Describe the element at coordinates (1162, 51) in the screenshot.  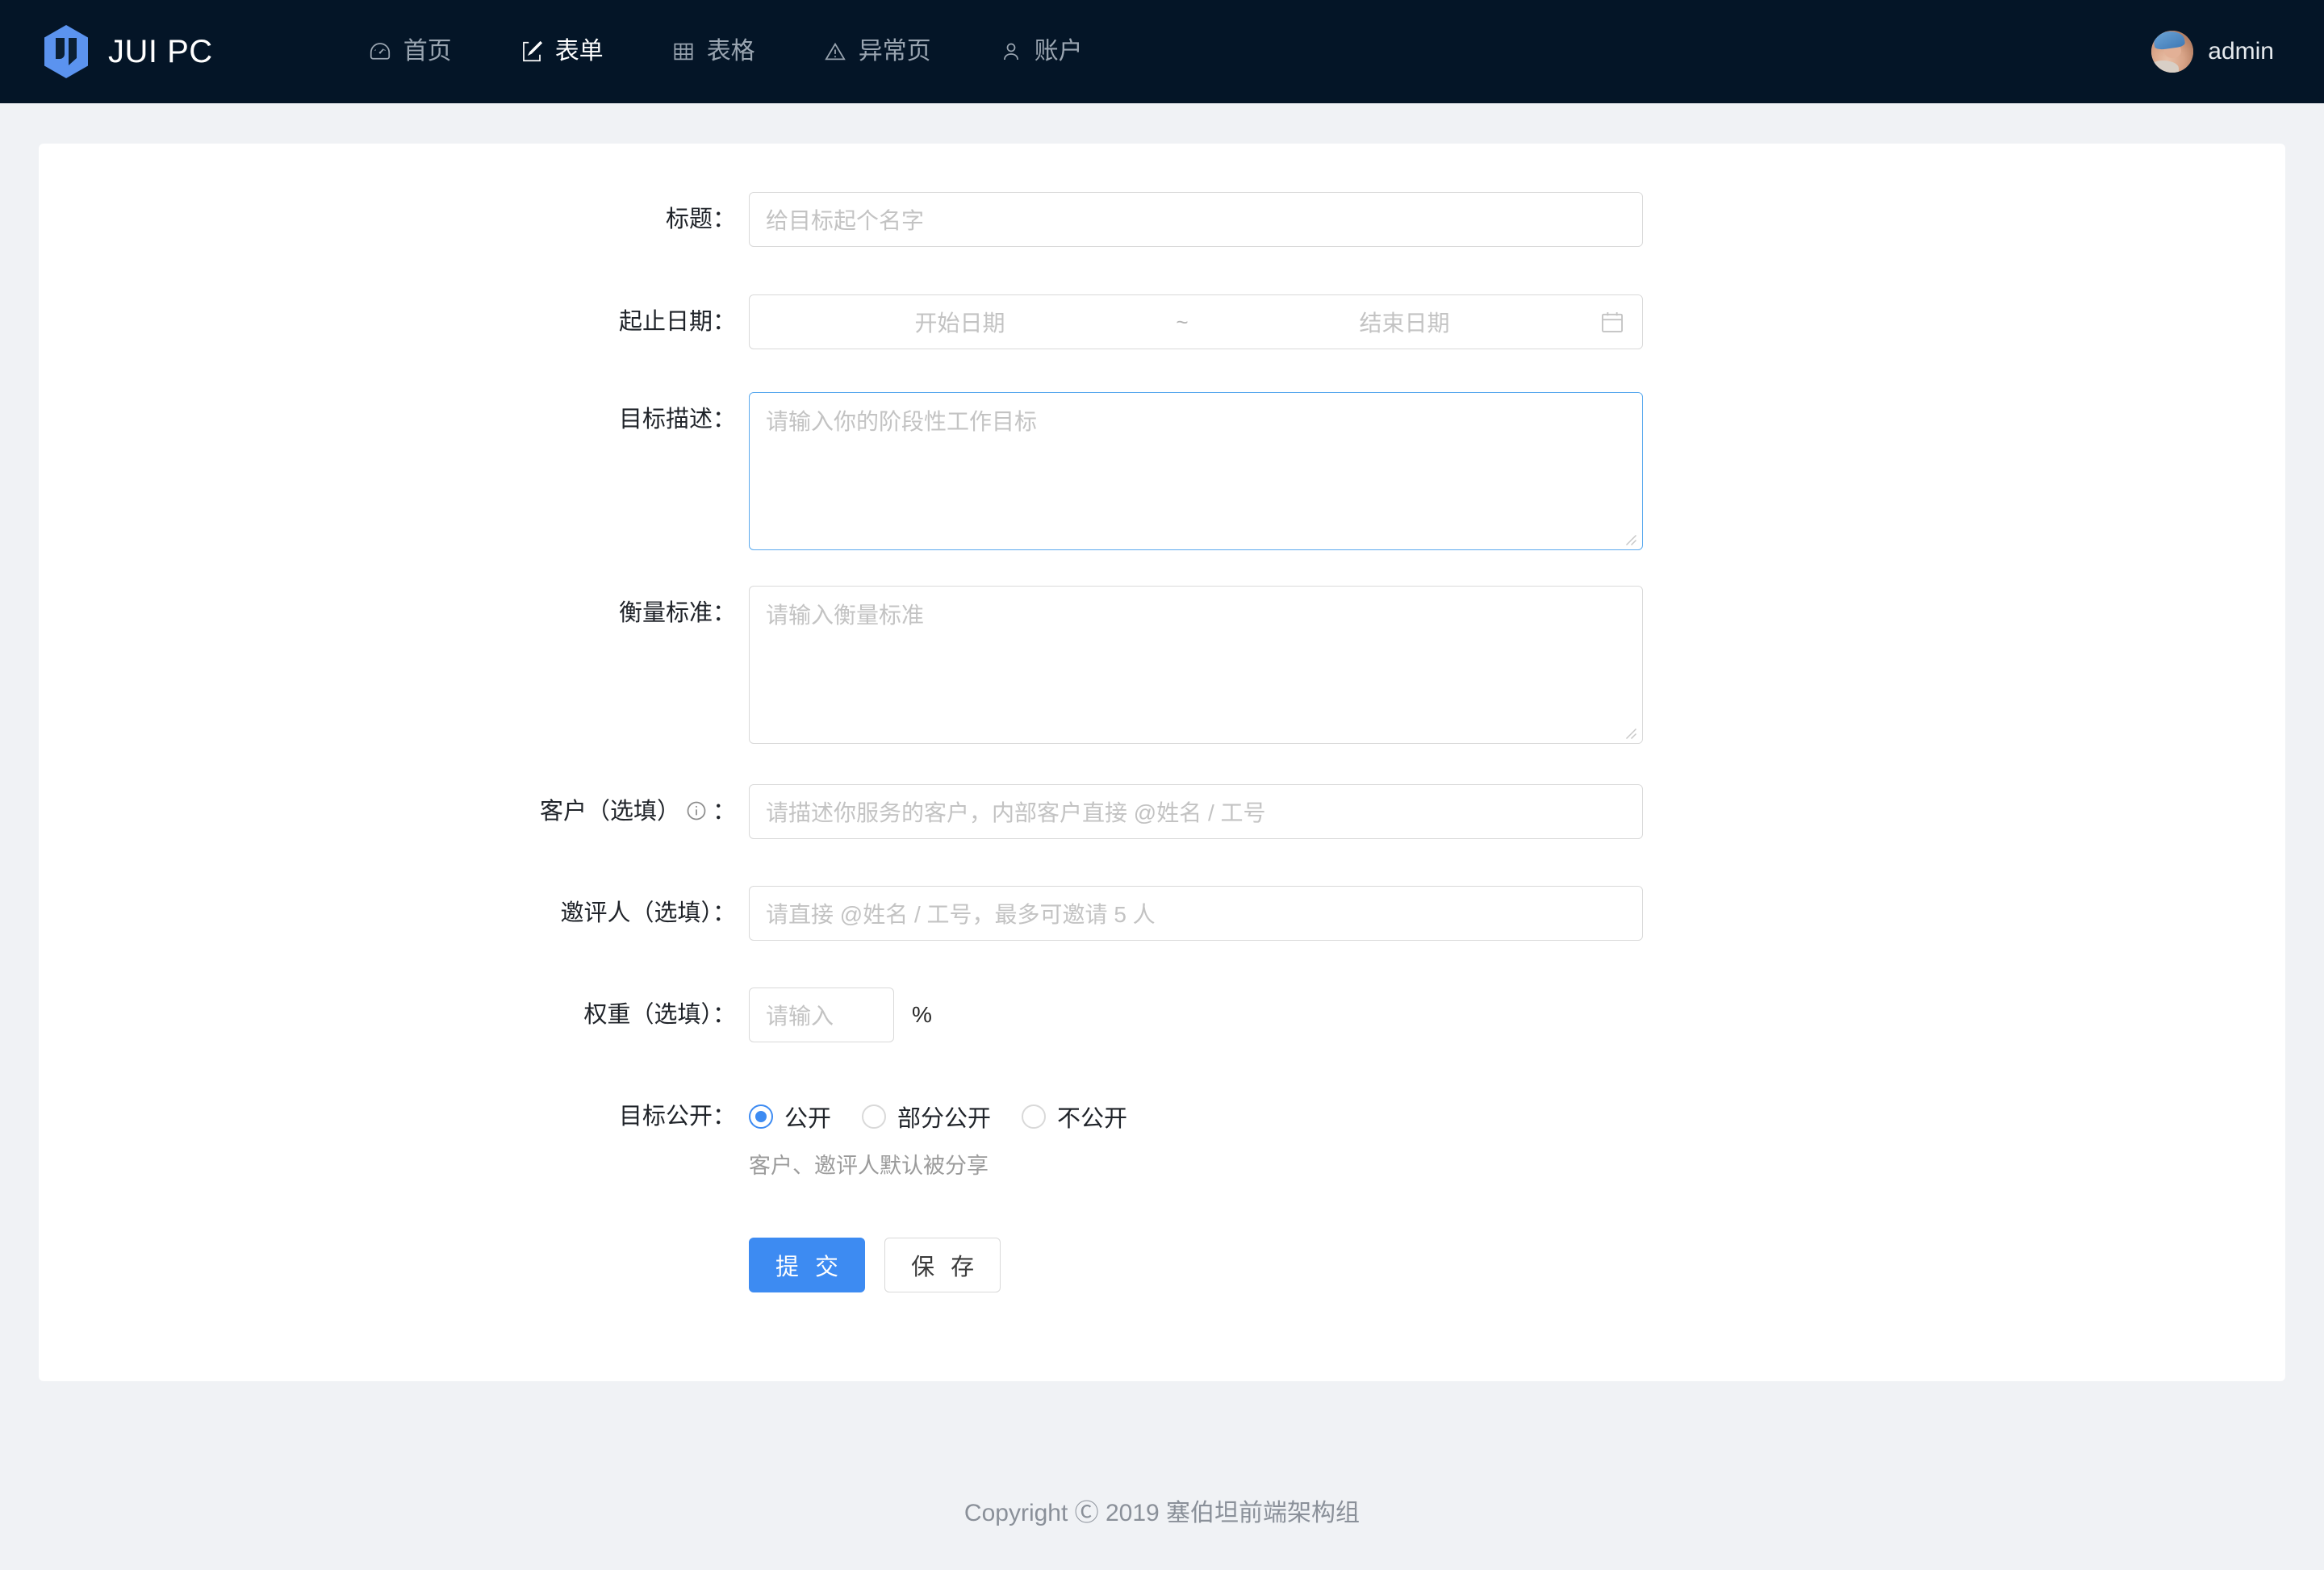
I see `top-header: JUI PC 首页 表单 表格 异常页 账户 admin` at that location.